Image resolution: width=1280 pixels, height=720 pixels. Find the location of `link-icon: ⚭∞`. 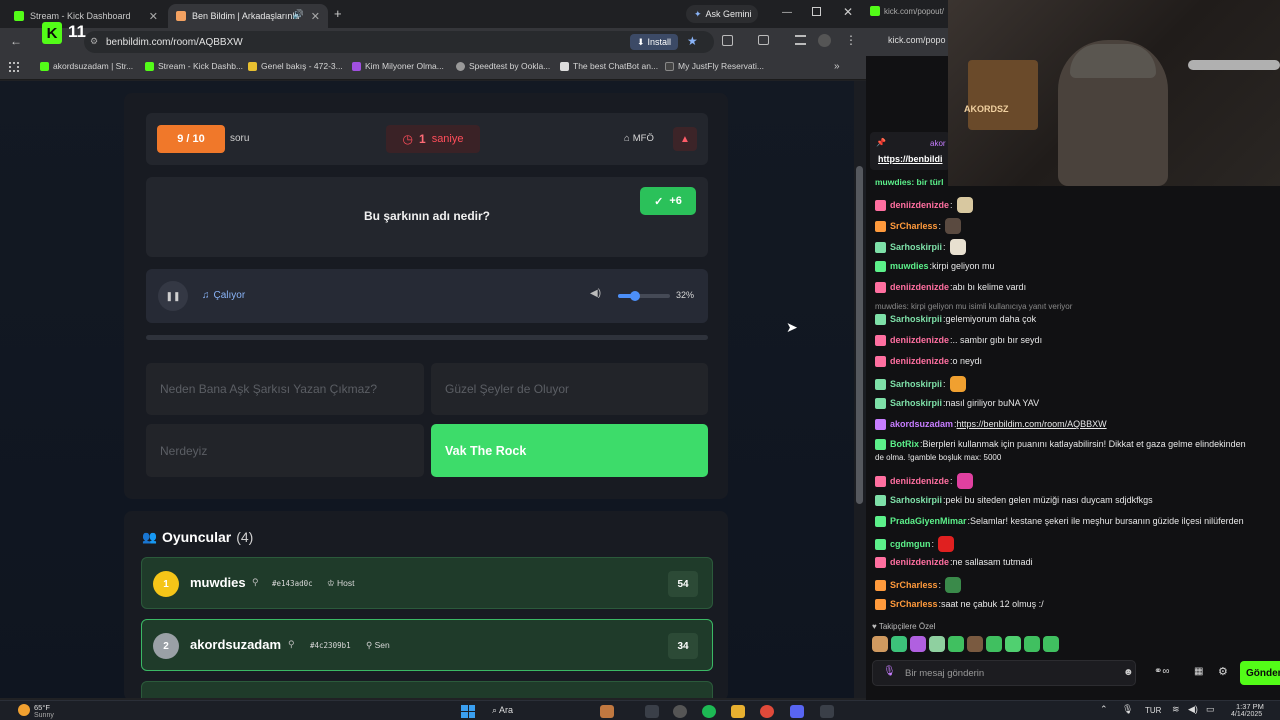

link-icon: ⚭∞ is located at coordinates (1162, 671).